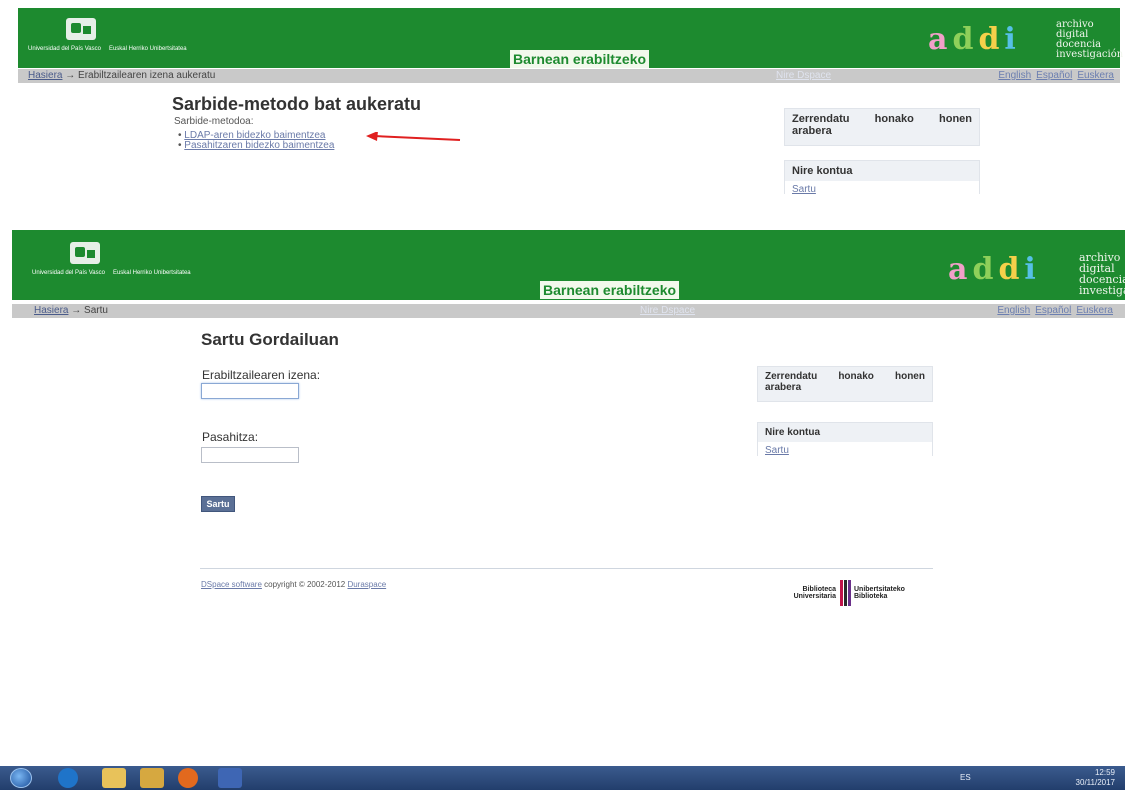 This screenshot has width=1125, height=790. What do you see at coordinates (214, 121) in the screenshot?
I see `access-method-label: Sarbide-metodoa:` at bounding box center [214, 121].